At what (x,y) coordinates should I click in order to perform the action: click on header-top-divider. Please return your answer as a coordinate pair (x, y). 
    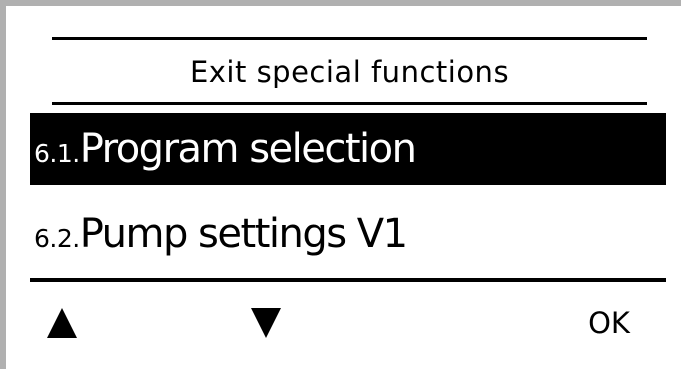
    Looking at the image, I should click on (349, 38).